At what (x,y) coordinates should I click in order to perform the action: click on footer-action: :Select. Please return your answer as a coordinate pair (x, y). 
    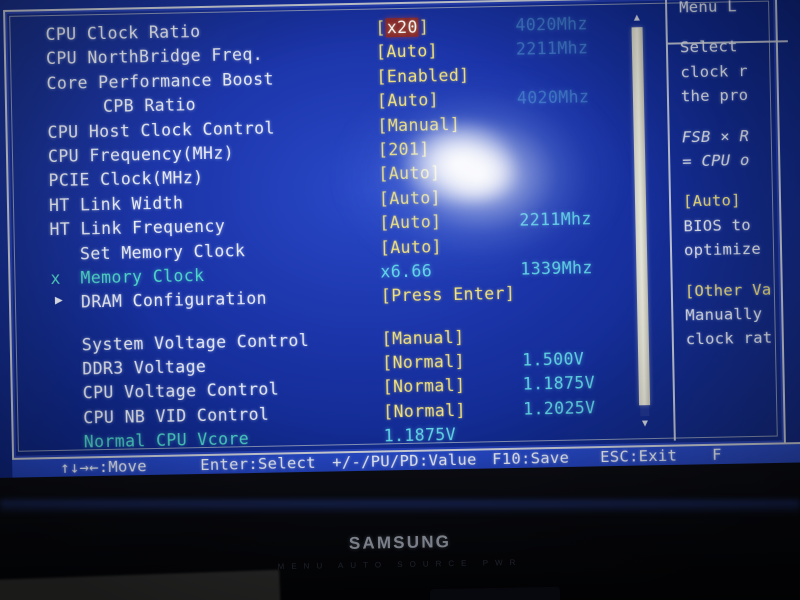
    Looking at the image, I should click on (282, 463).